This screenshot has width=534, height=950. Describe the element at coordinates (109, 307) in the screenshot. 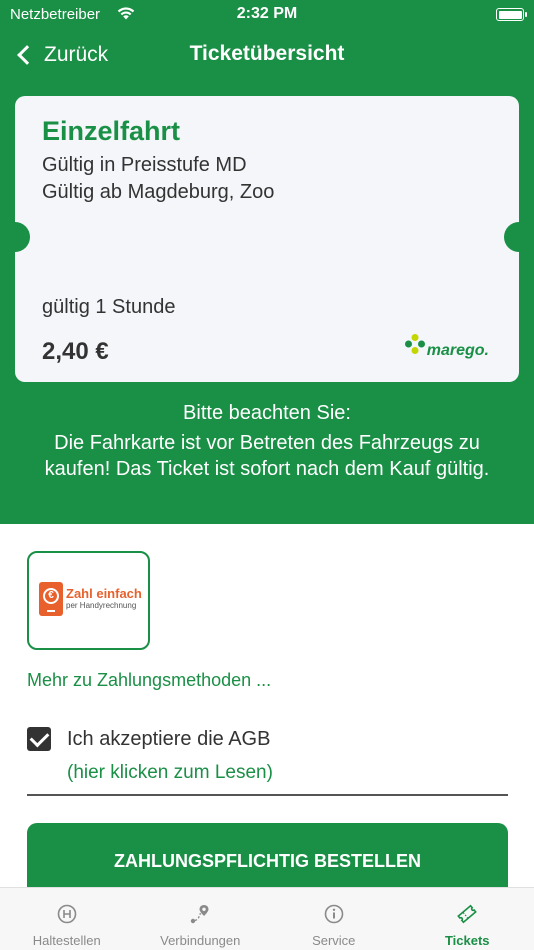

I see `ticket-validity: gültig 1 Stunde` at that location.